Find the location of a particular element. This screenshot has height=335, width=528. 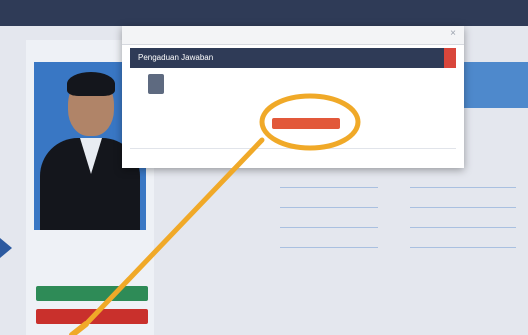

popup-divider is located at coordinates (293, 148).